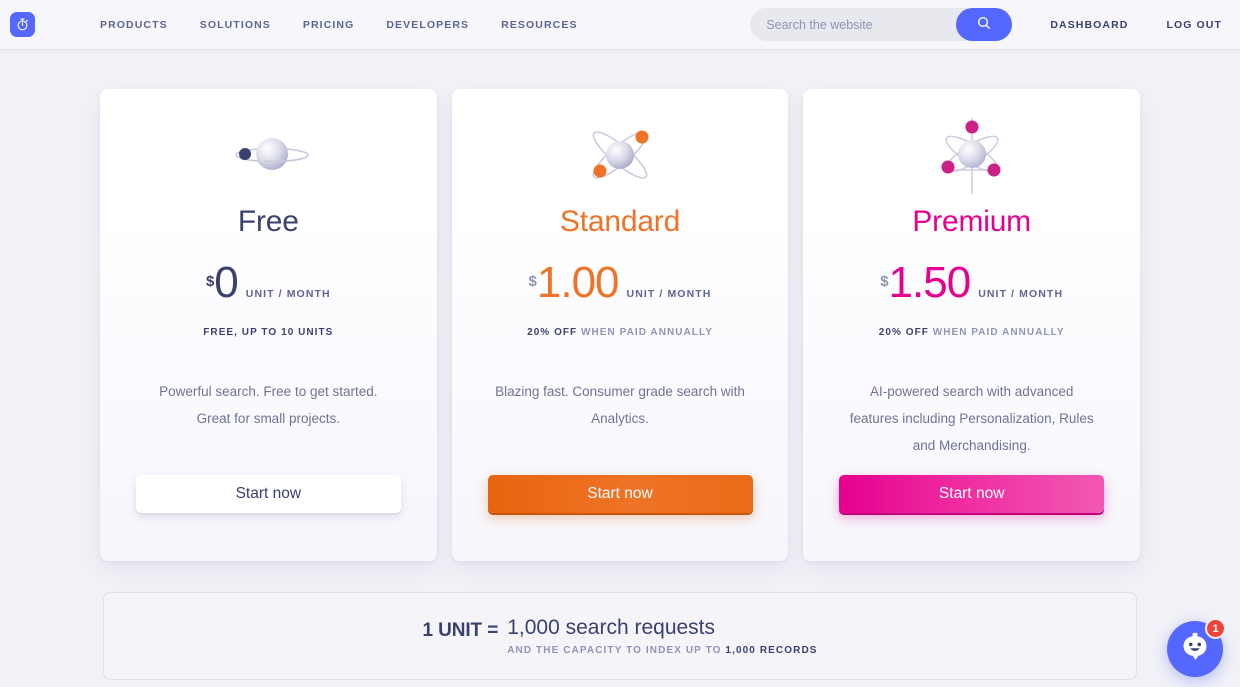 The width and height of the screenshot is (1240, 687). What do you see at coordinates (771, 651) in the screenshot?
I see `banner-sub-bold: 1,000 RECORDS` at bounding box center [771, 651].